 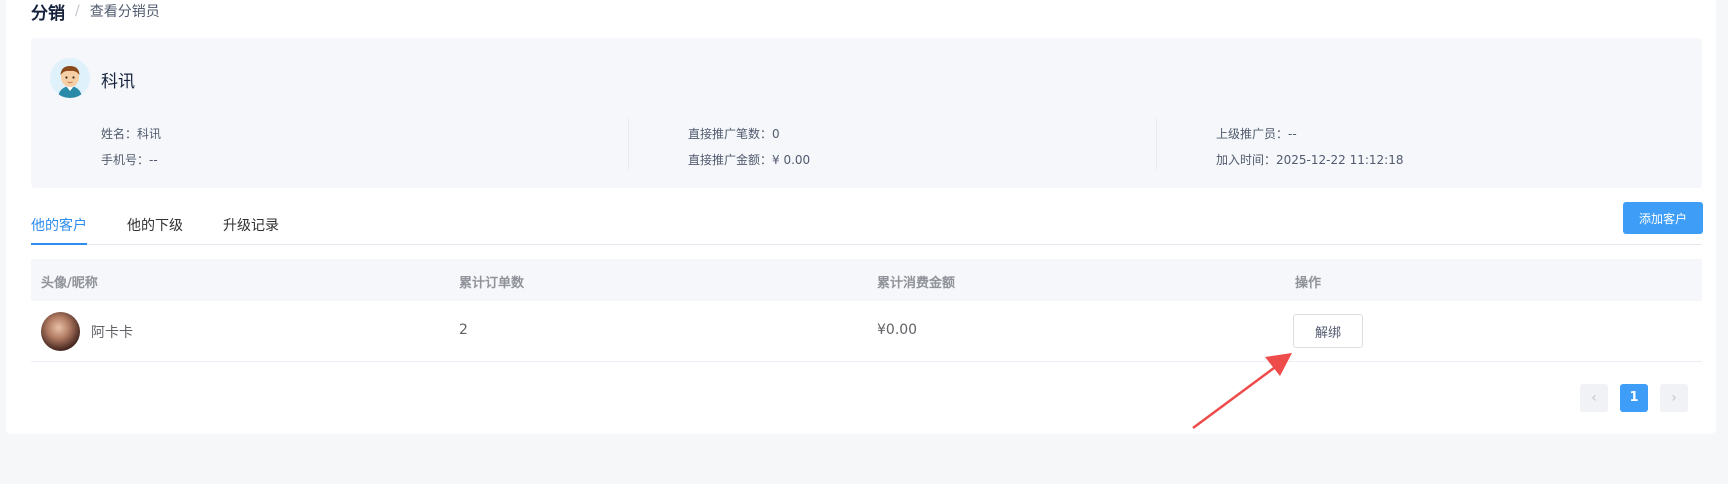 I want to click on user-avatar-icon, so click(x=70, y=78).